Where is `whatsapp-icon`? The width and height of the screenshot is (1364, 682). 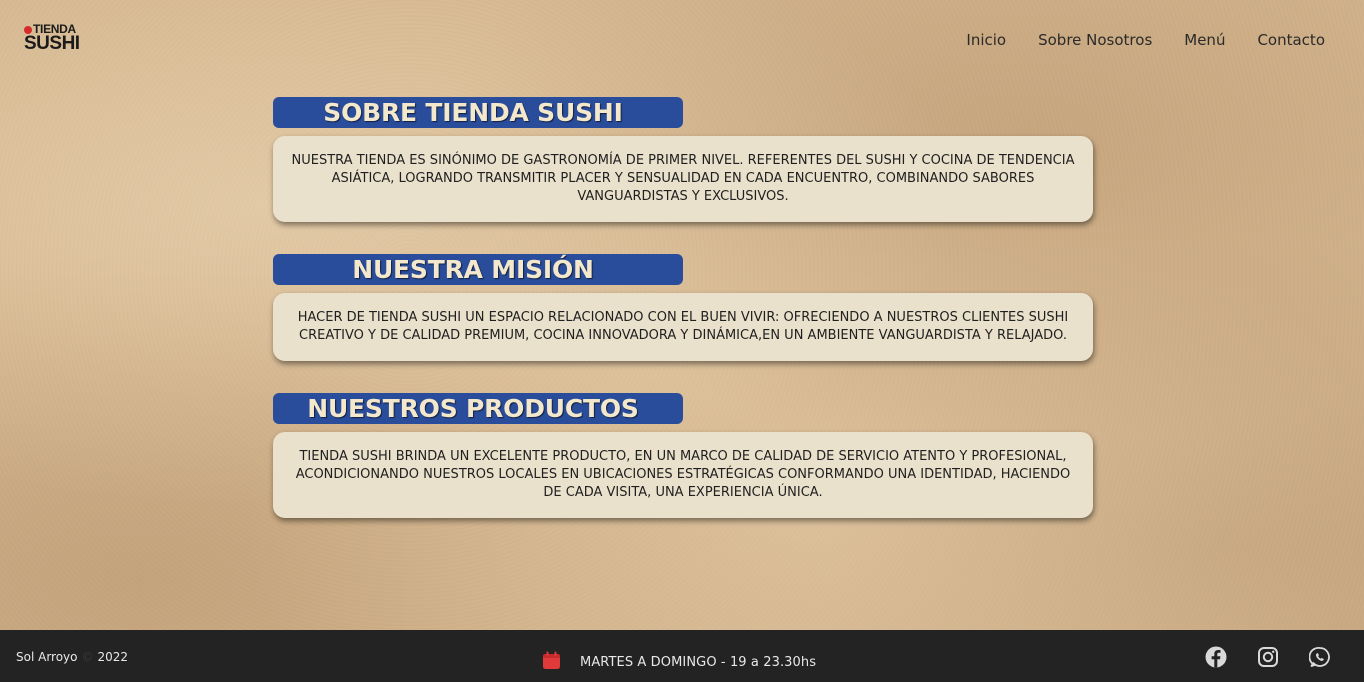 whatsapp-icon is located at coordinates (1319, 657).